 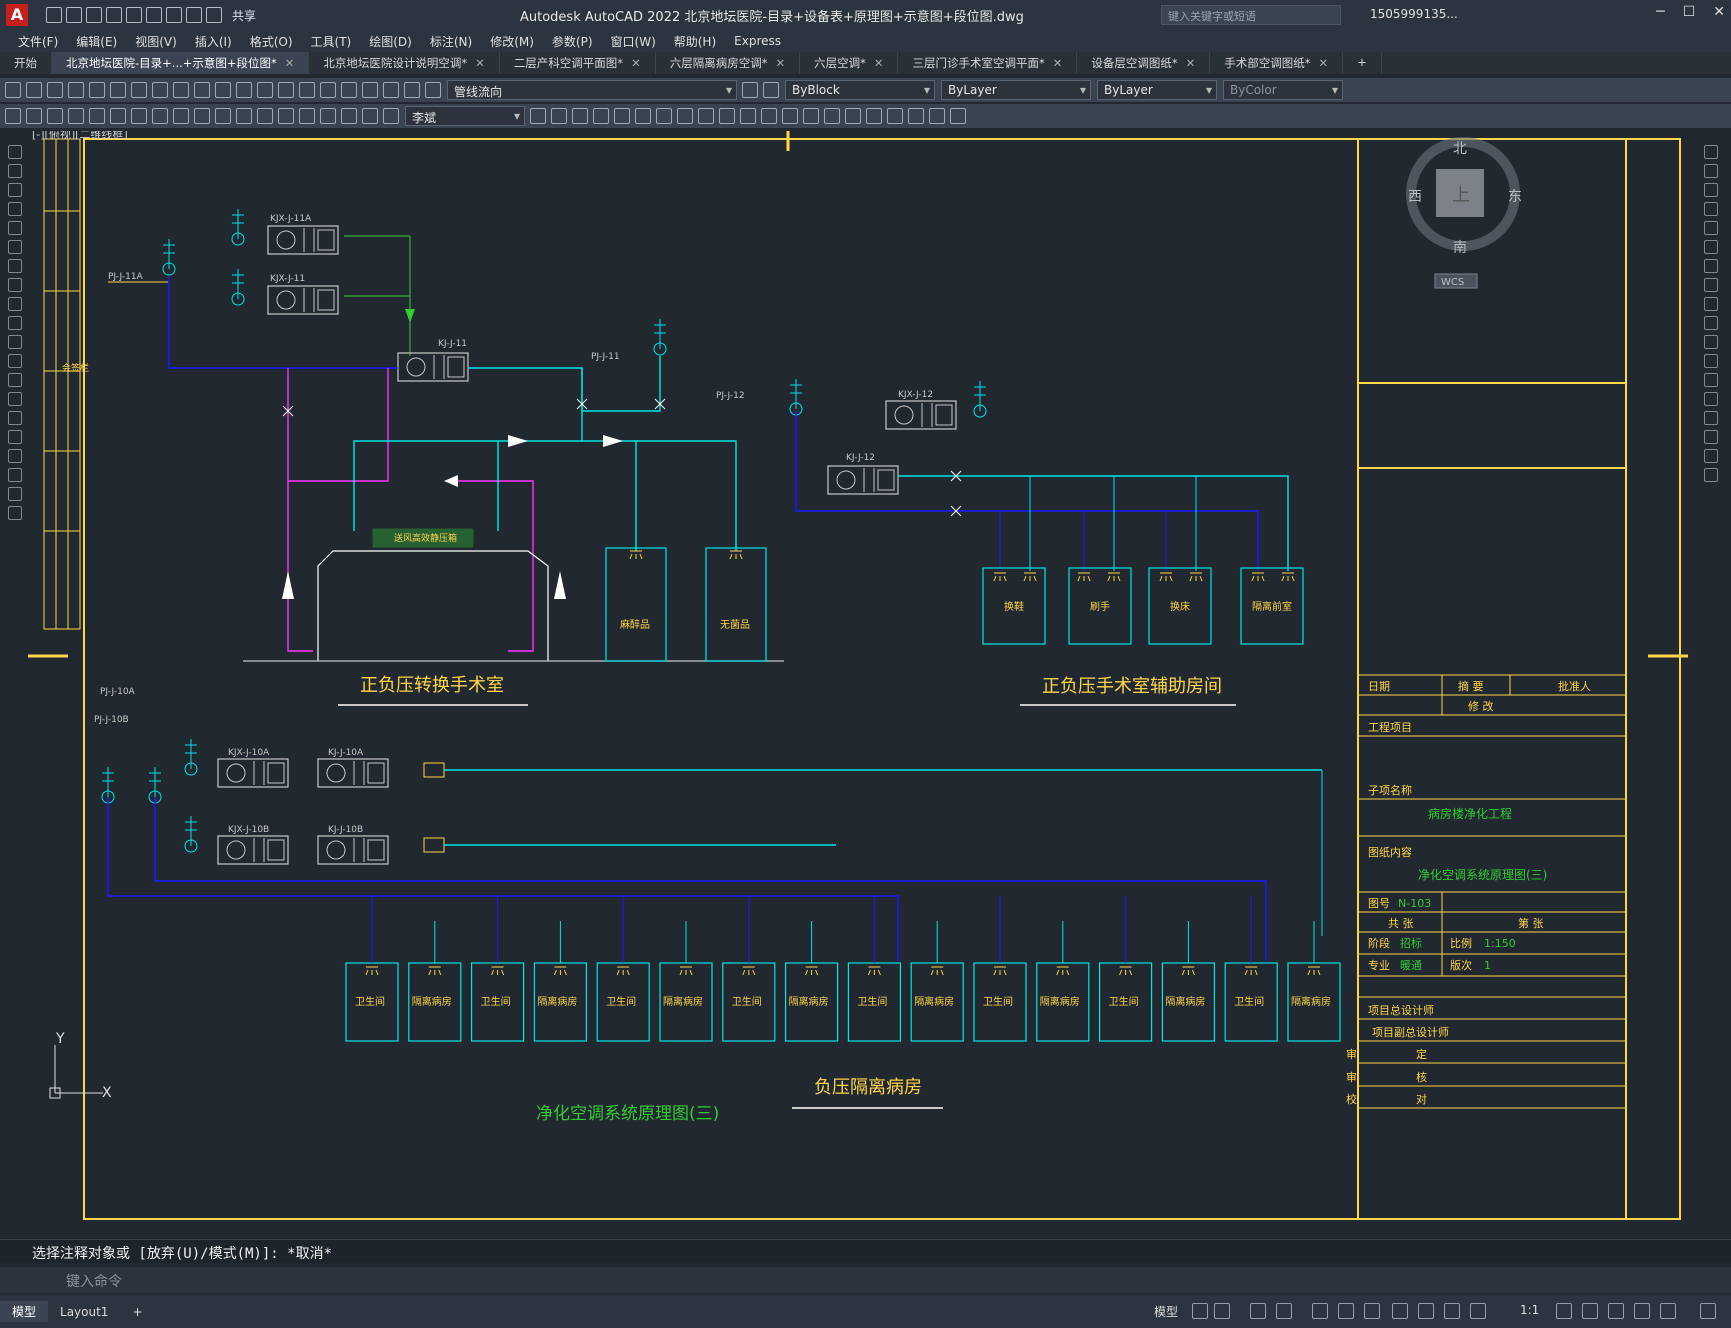 What do you see at coordinates (76, 116) in the screenshot?
I see `dim-arc-icon` at bounding box center [76, 116].